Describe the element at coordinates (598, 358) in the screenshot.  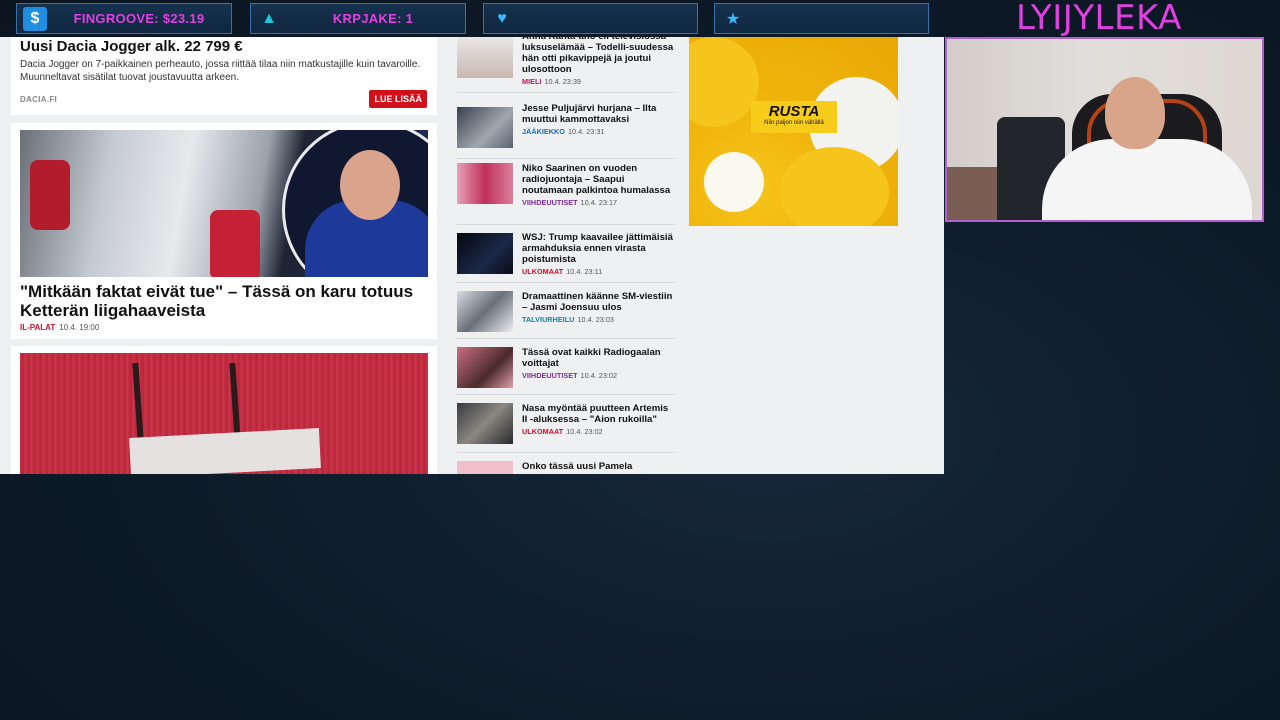
I see `news-title: Tässä ovat kaikki Radiogaalan voittajat` at that location.